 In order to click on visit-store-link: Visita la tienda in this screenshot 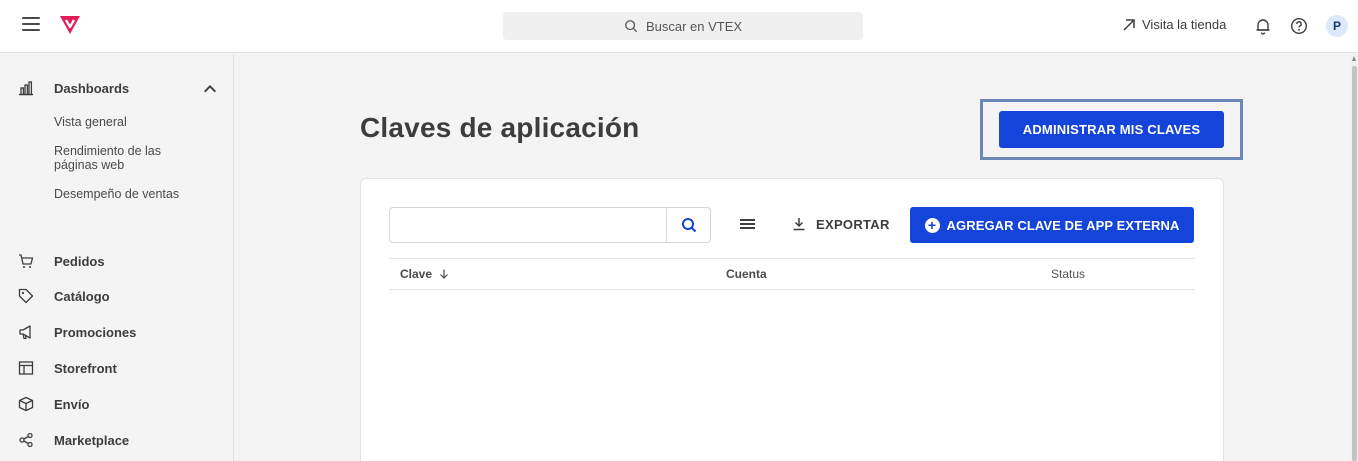, I will do `click(1174, 24)`.